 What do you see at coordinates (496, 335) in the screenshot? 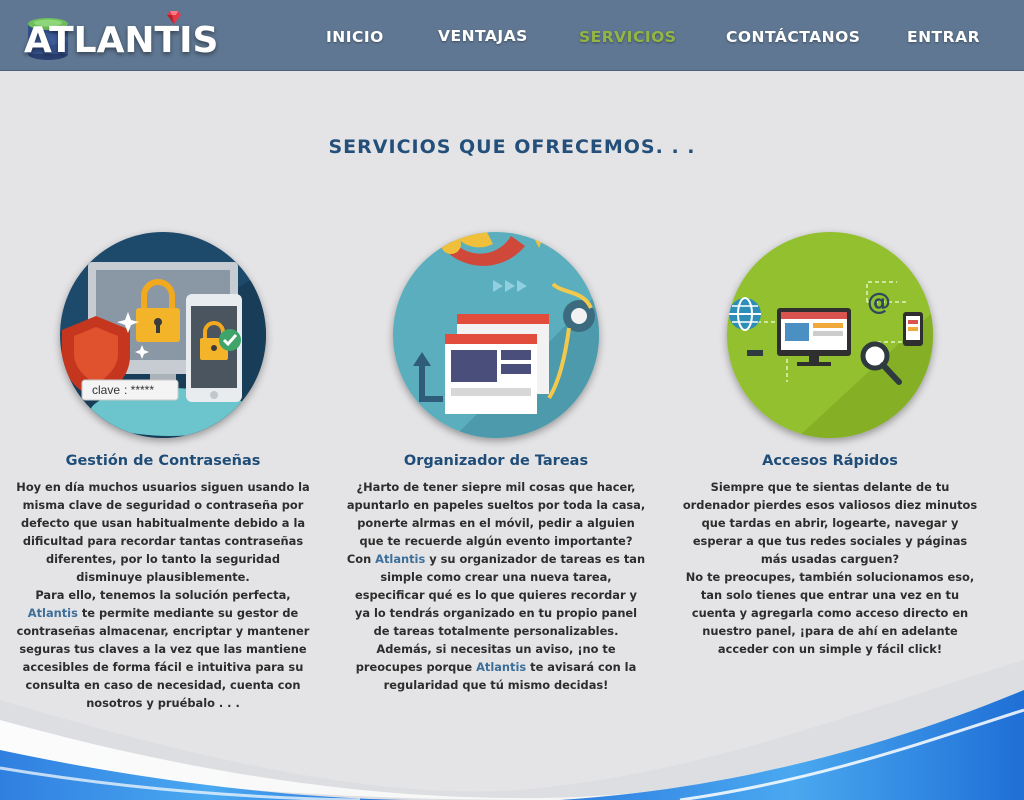
I see `tasks-illustration` at bounding box center [496, 335].